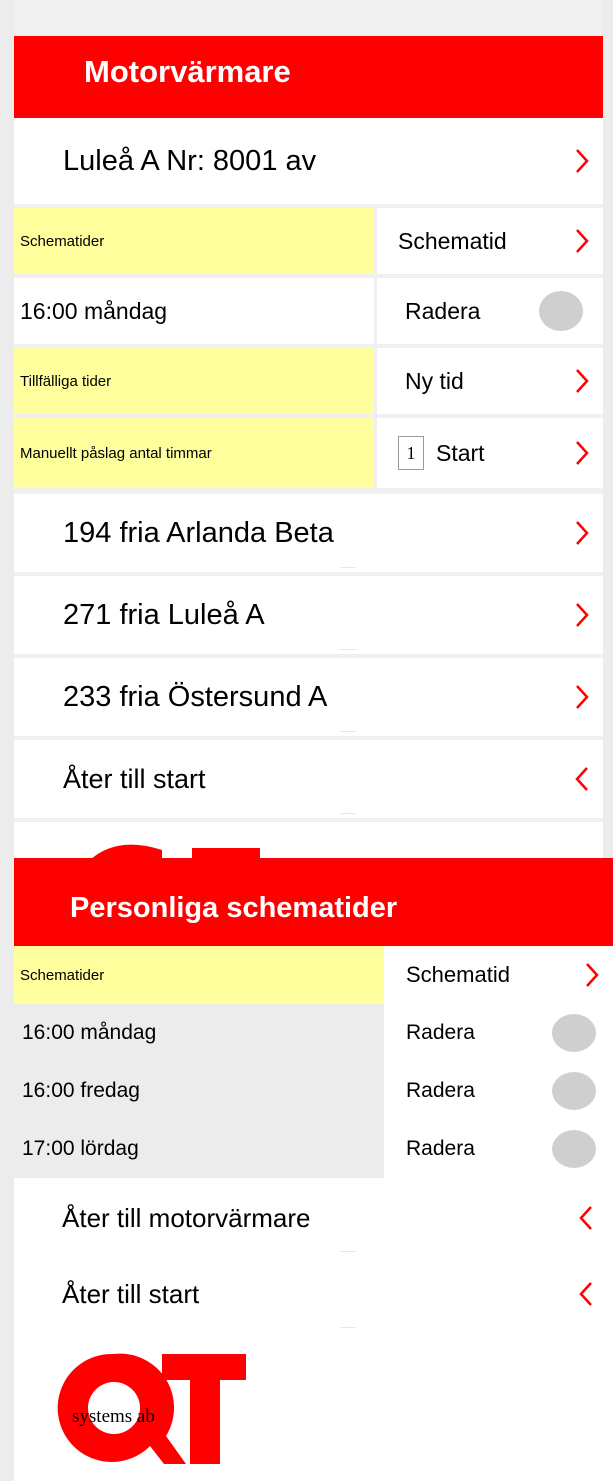 The image size is (613, 1481). Describe the element at coordinates (194, 311) in the screenshot. I see `time-entry: 16:00 måndag` at that location.